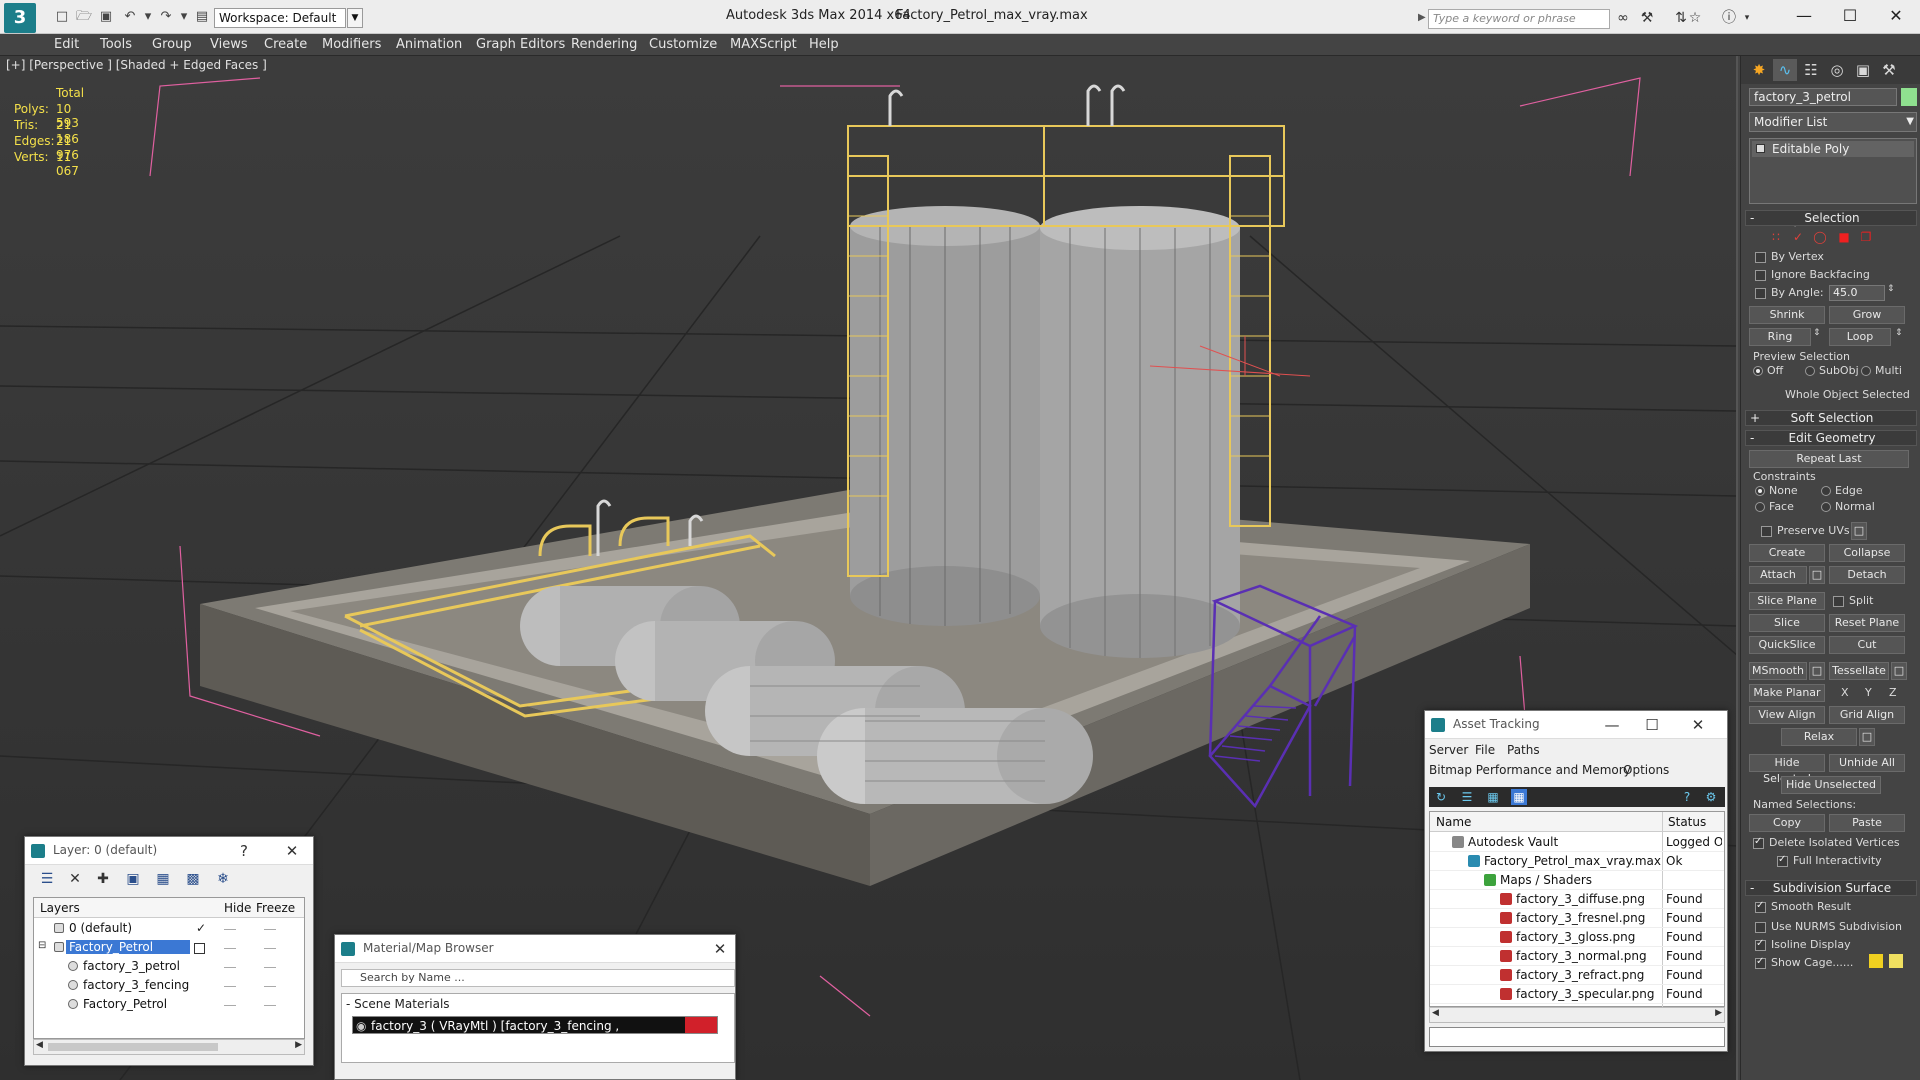 The height and width of the screenshot is (1080, 1920). I want to click on undo-icon: ↶, so click(130, 17).